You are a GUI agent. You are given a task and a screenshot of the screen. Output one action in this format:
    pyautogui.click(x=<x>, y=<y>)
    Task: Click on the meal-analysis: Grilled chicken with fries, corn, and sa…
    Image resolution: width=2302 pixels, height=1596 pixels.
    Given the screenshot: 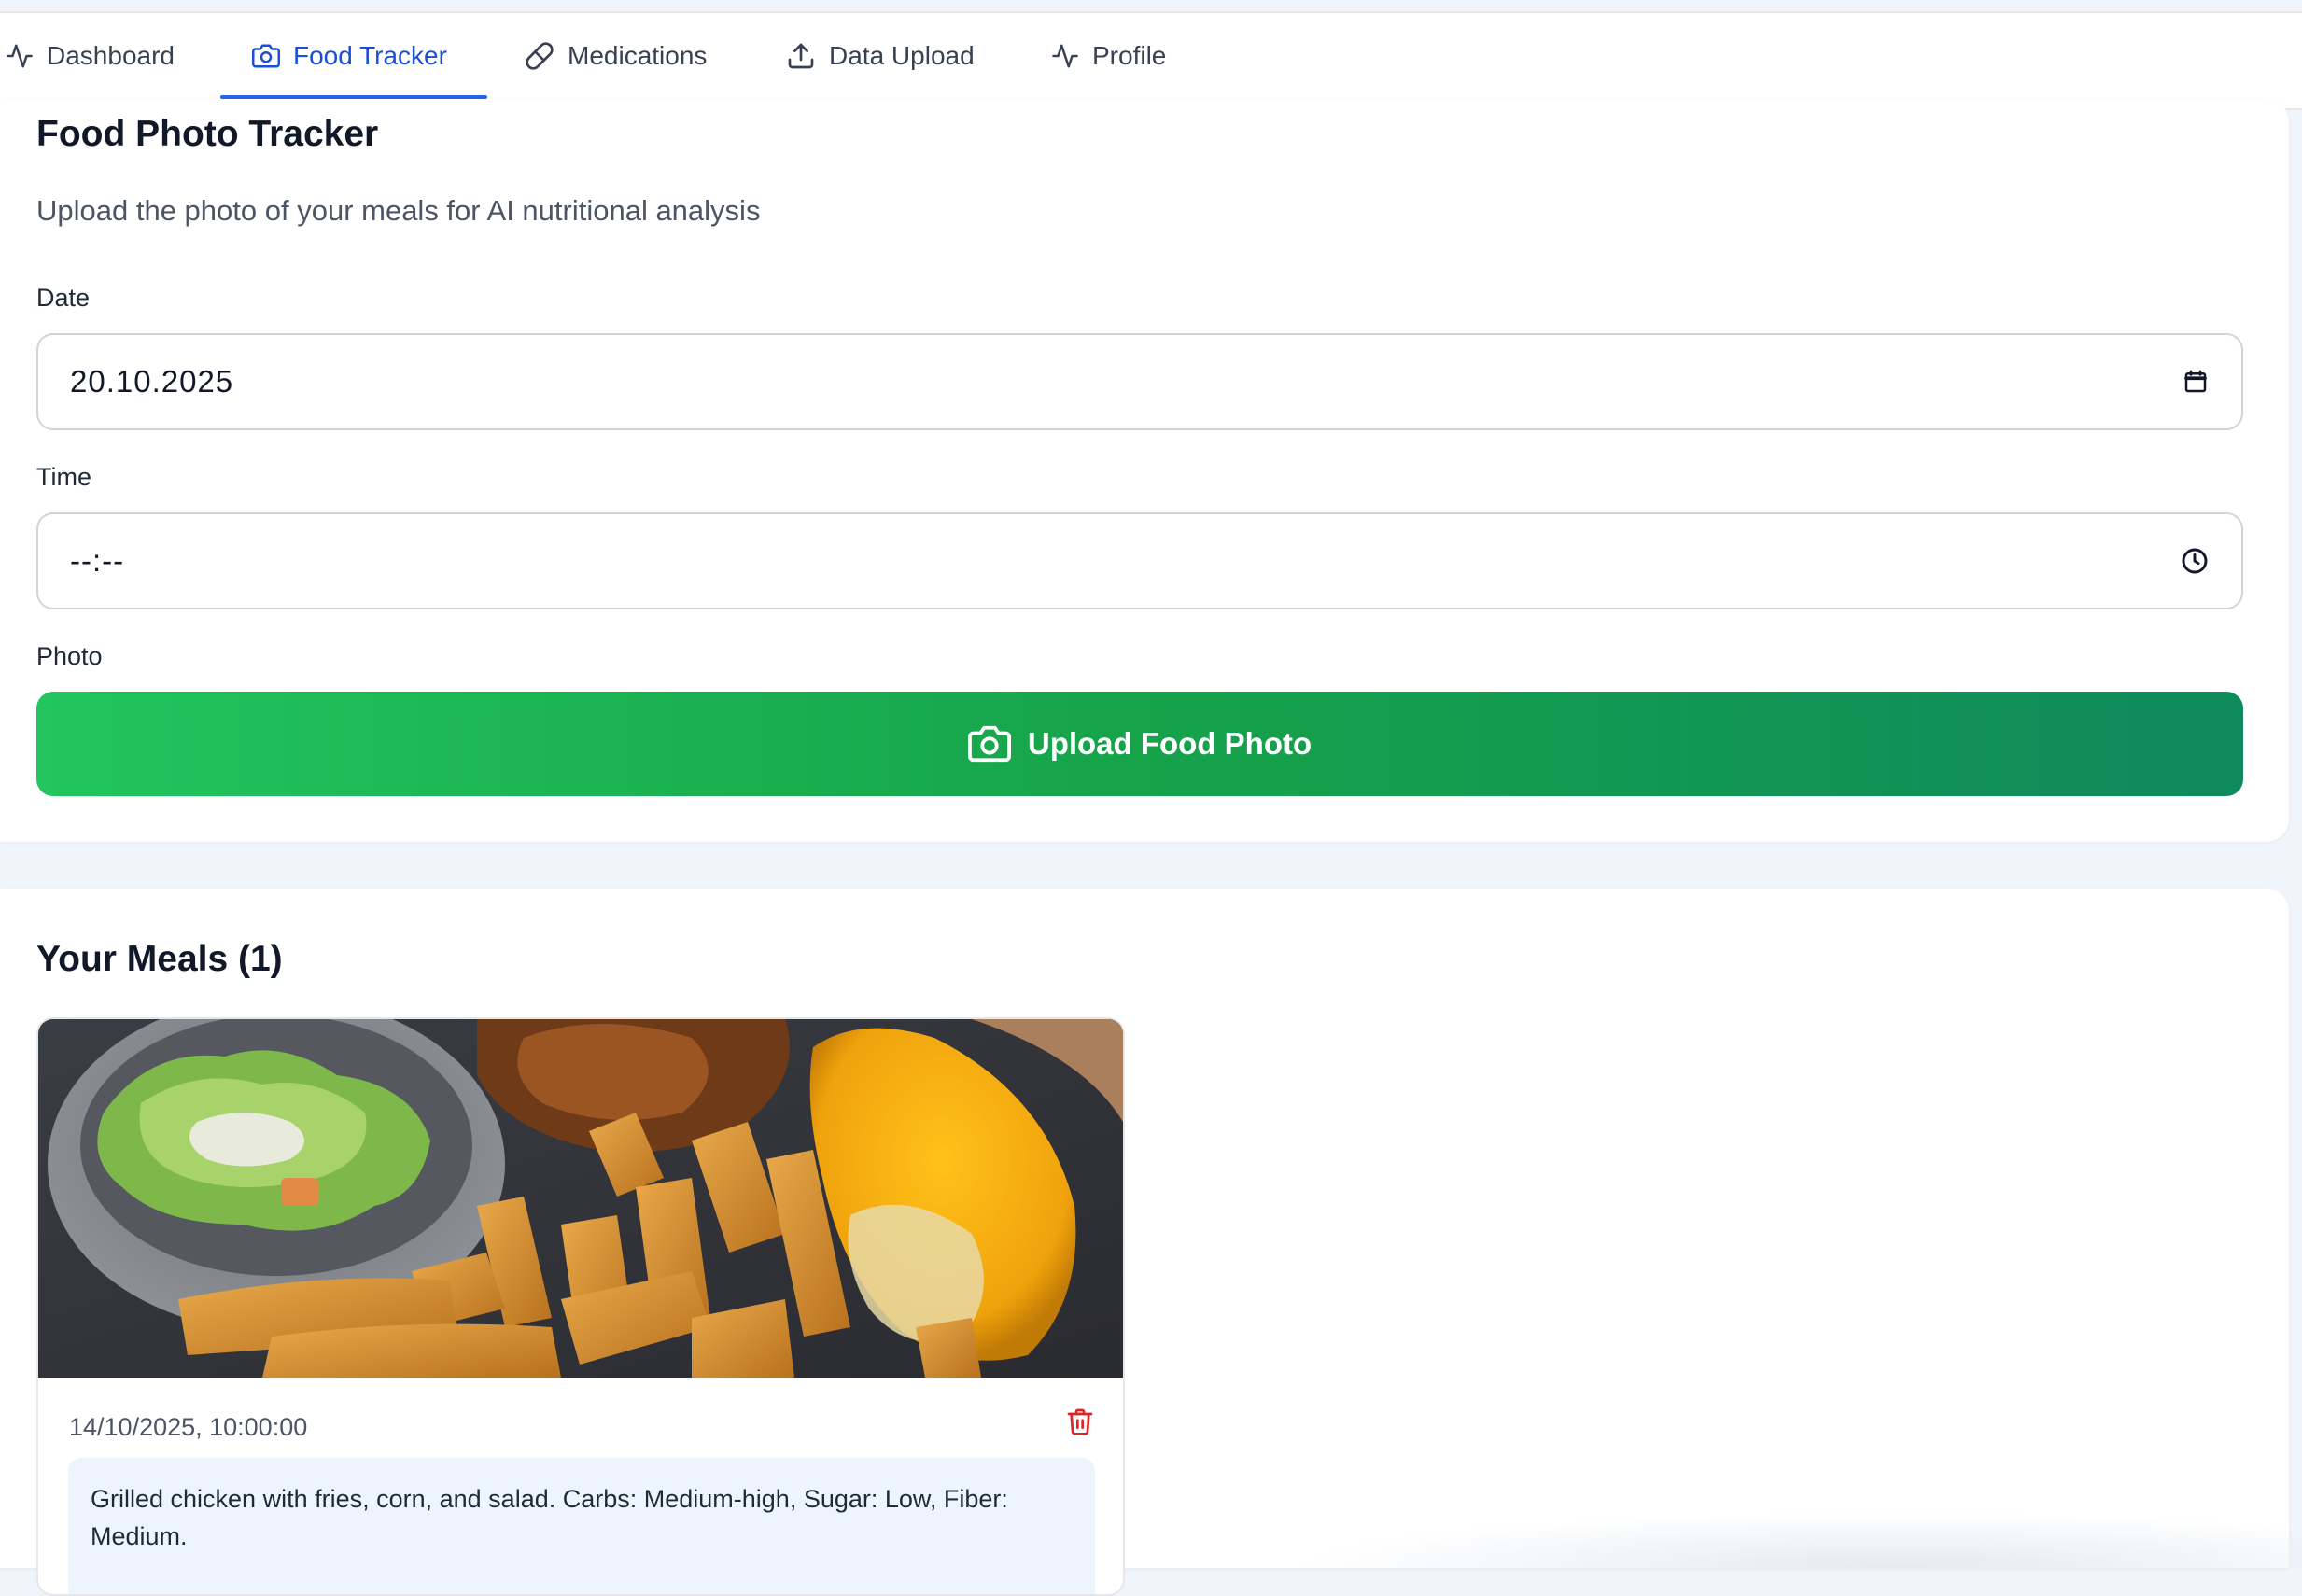 What is the action you would take?
    pyautogui.click(x=581, y=1526)
    